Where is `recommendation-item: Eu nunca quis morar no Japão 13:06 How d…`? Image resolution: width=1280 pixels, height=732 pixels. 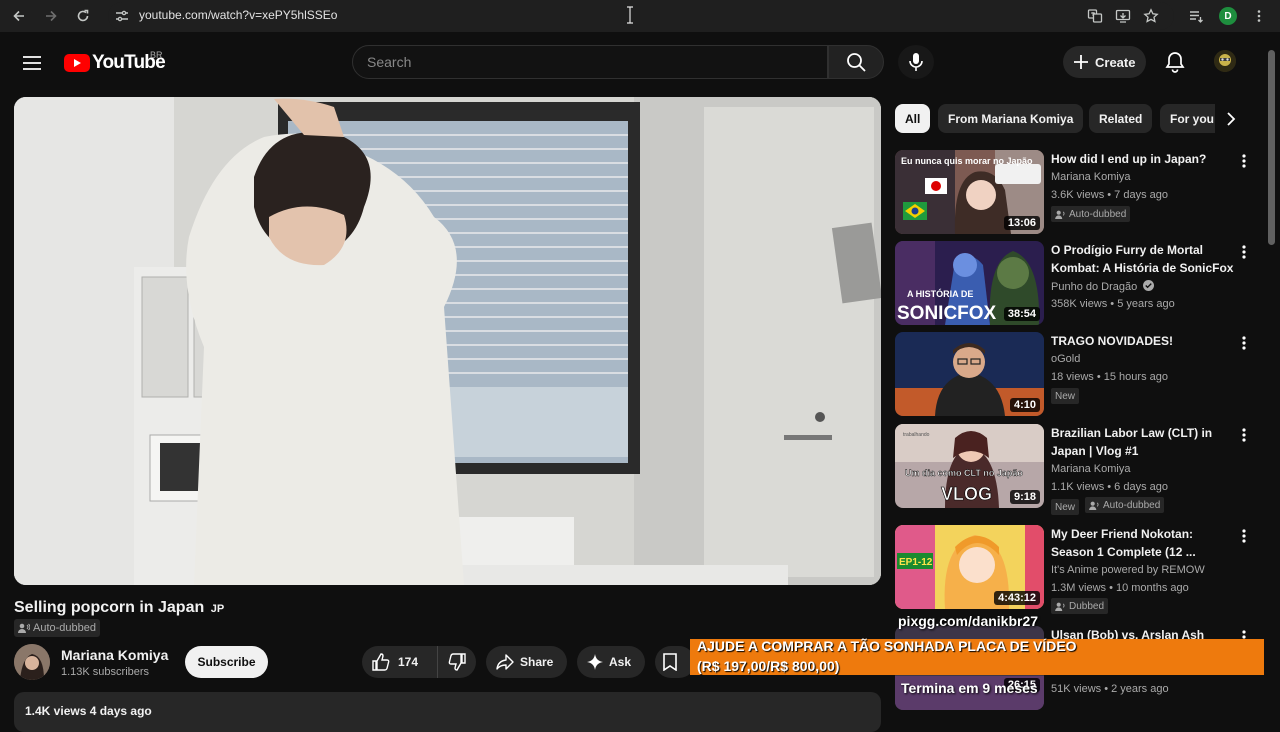
recommendation-item: Eu nunca quis morar no Japão 13:06 How d… is located at coordinates (1077, 193).